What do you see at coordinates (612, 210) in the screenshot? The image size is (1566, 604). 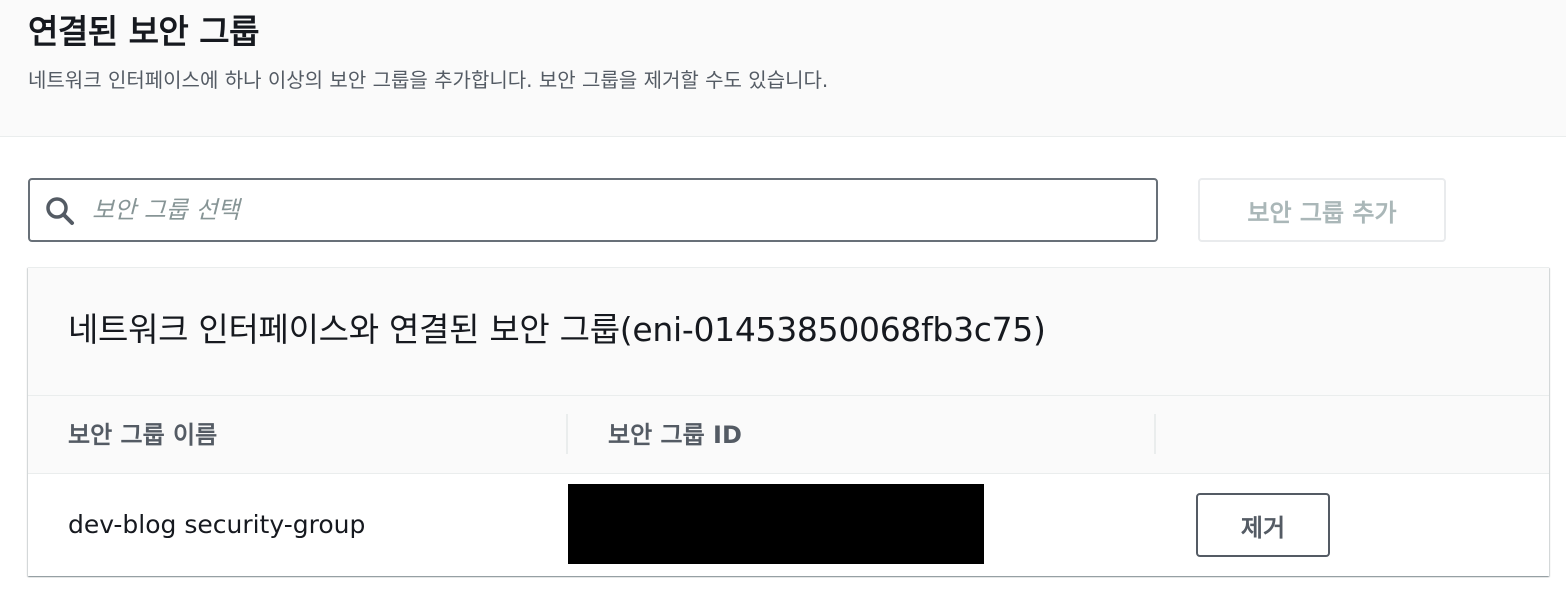 I see `search-input` at bounding box center [612, 210].